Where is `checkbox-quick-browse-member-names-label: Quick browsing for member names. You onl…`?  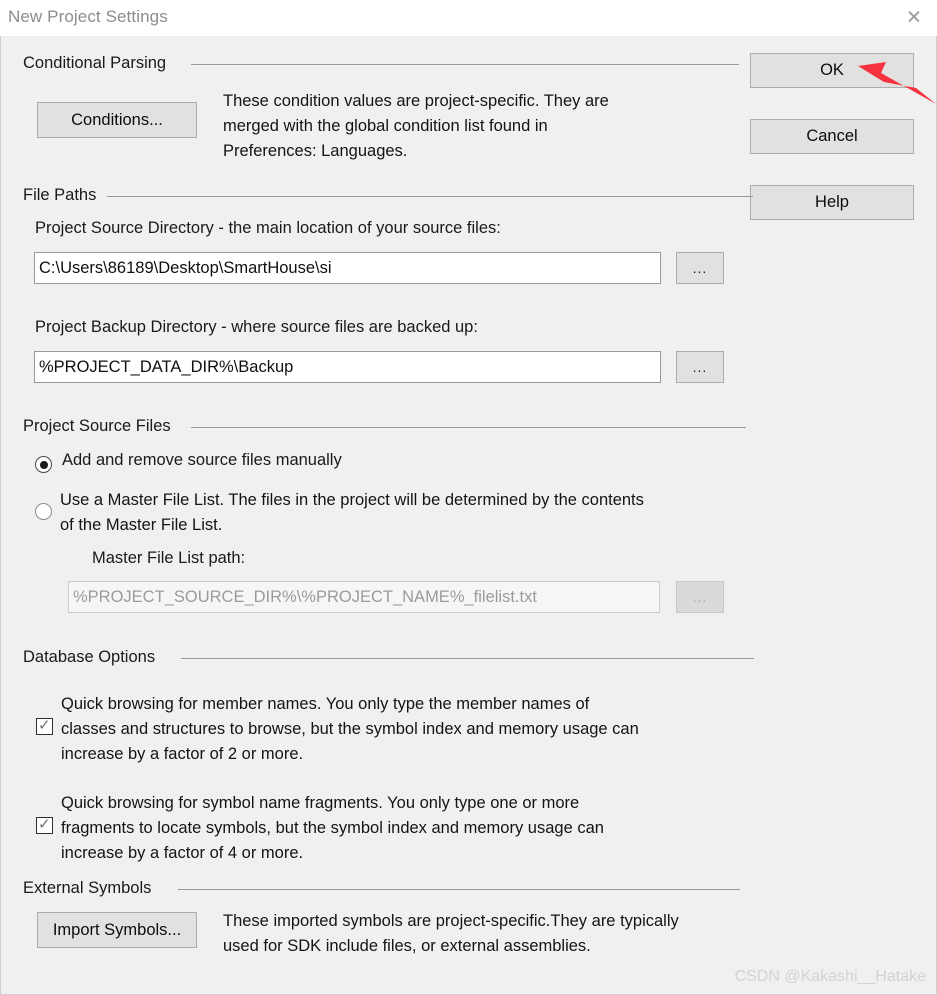
checkbox-quick-browse-member-names-label: Quick browsing for member names. You onl… is located at coordinates (411, 729).